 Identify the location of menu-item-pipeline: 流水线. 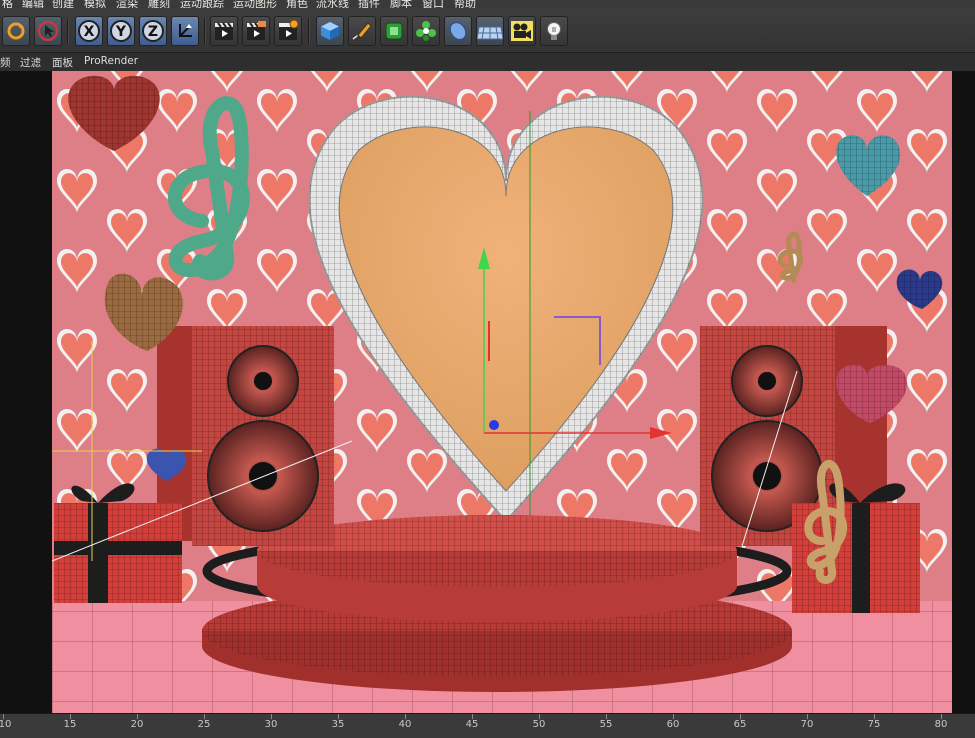
(332, 4).